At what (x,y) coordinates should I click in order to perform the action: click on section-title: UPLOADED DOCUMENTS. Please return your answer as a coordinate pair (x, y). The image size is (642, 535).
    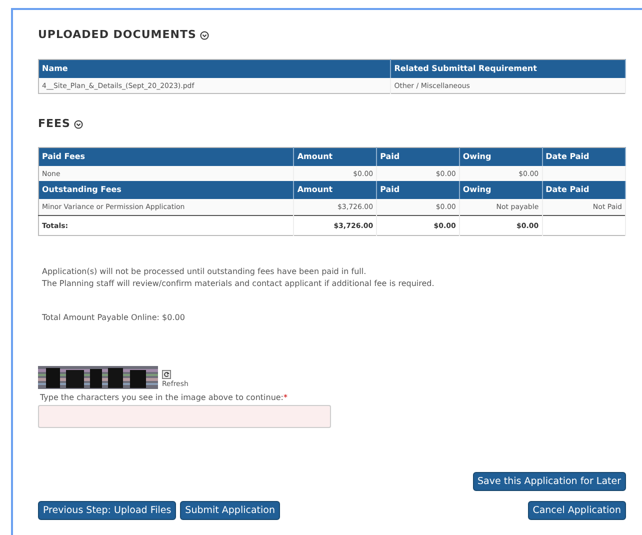
    Looking at the image, I should click on (117, 35).